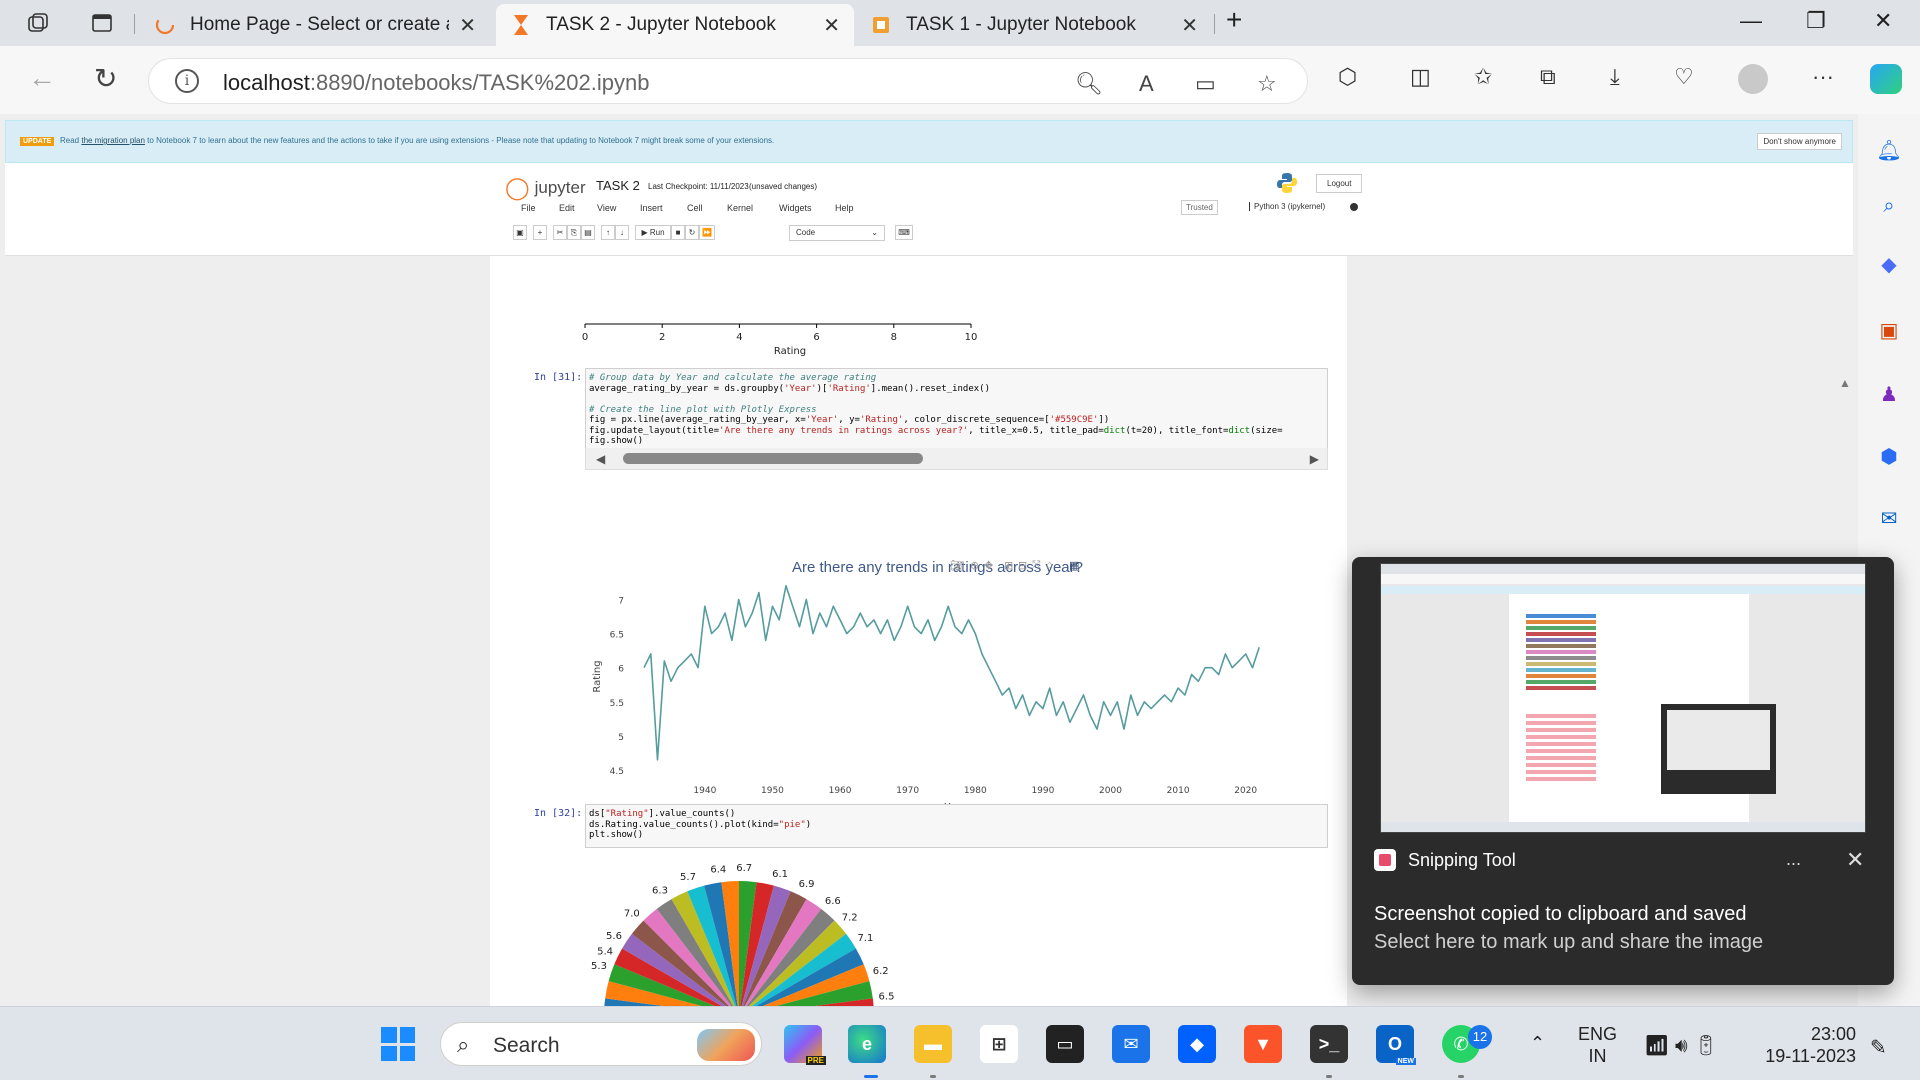 The image size is (1920, 1080). I want to click on tray-icons: 📶︎ 🔊︎ 🔋︎, so click(1681, 1045).